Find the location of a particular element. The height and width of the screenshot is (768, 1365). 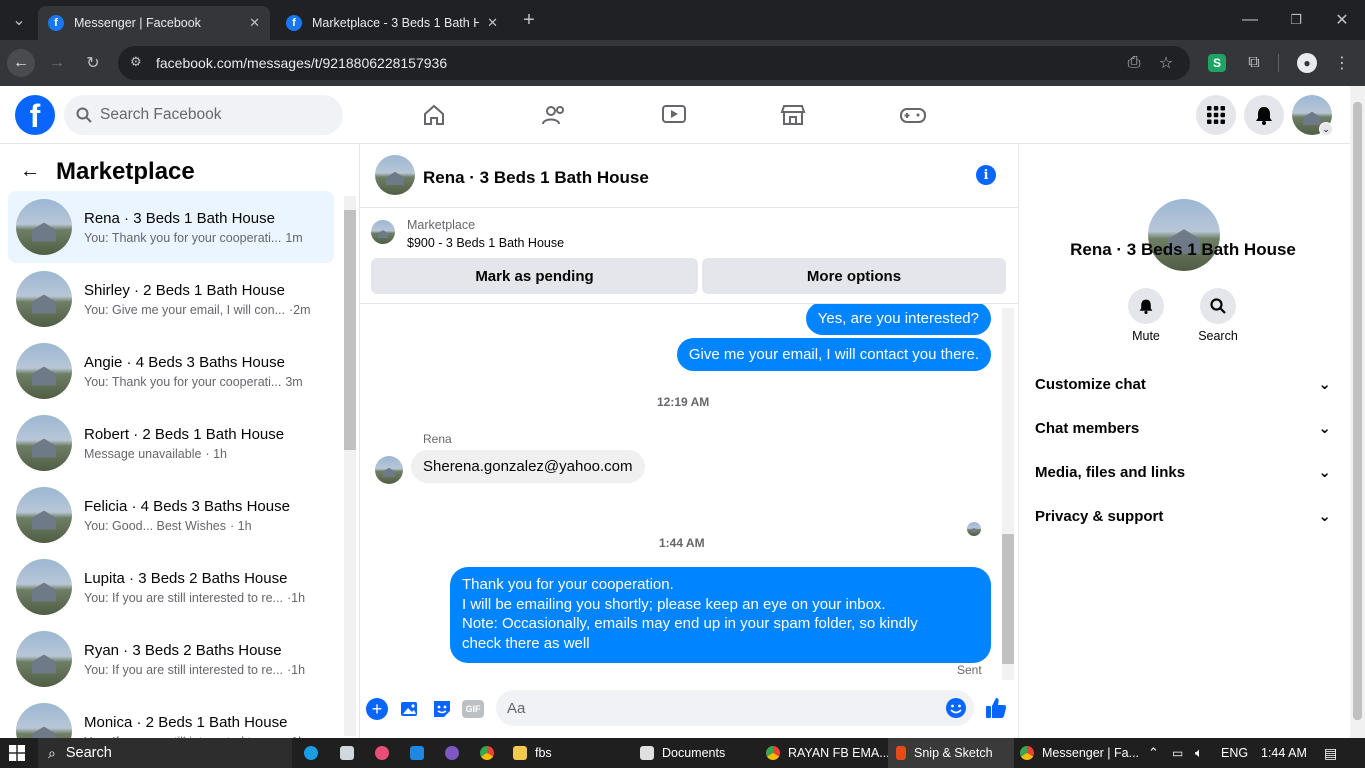

more-actions-plus-icon: + is located at coordinates (377, 709).